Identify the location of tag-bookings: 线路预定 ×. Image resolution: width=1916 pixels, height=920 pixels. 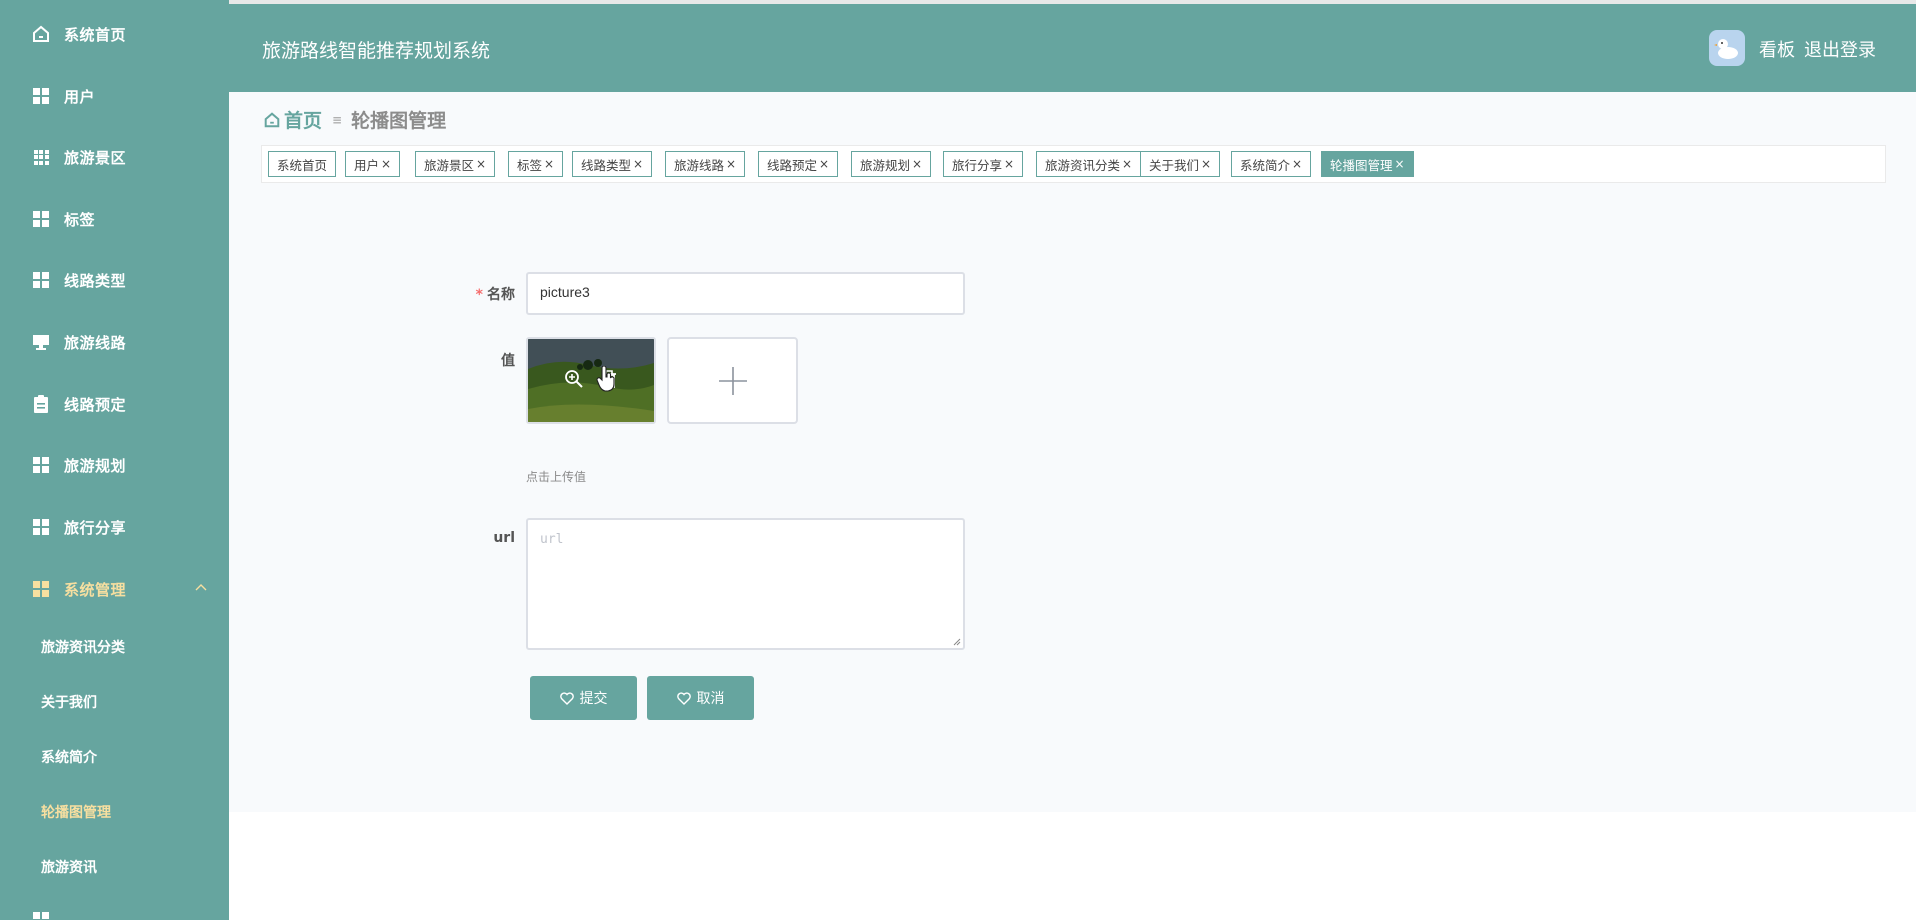
(798, 164).